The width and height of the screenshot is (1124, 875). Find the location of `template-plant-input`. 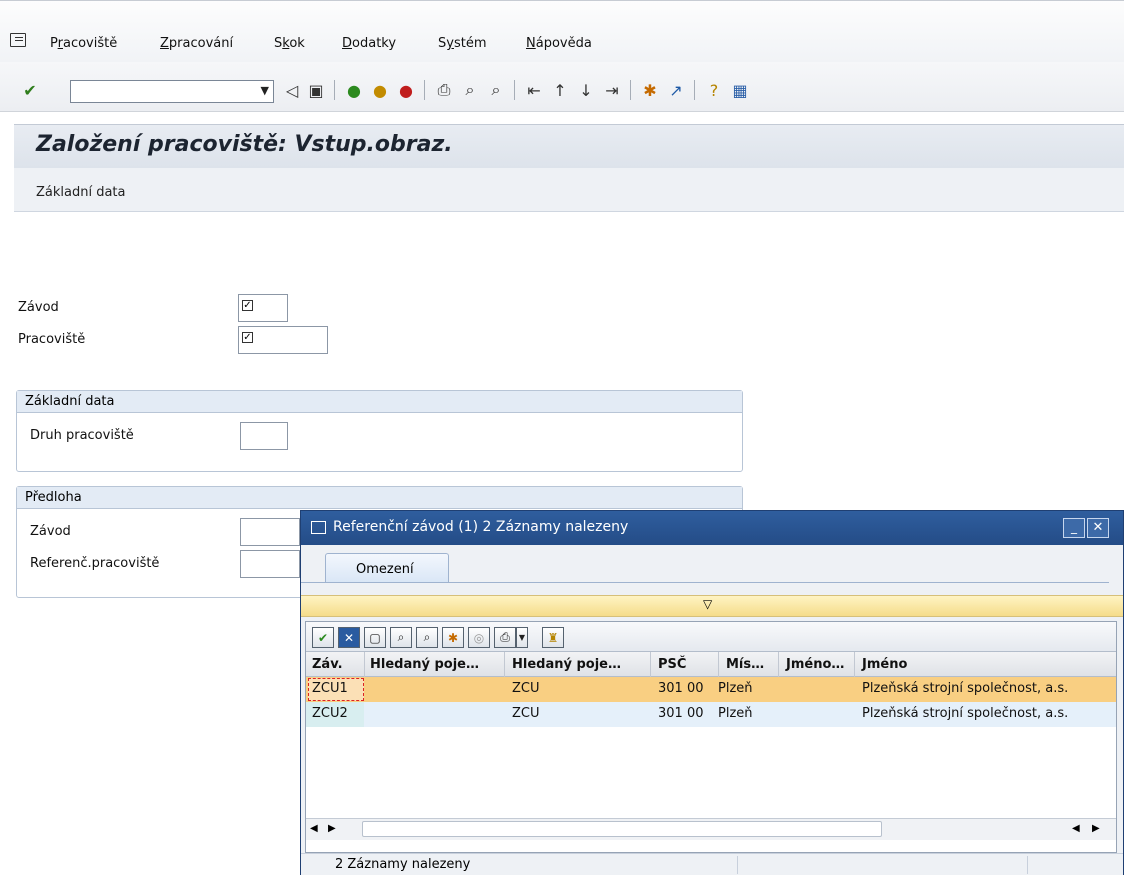

template-plant-input is located at coordinates (270, 532).